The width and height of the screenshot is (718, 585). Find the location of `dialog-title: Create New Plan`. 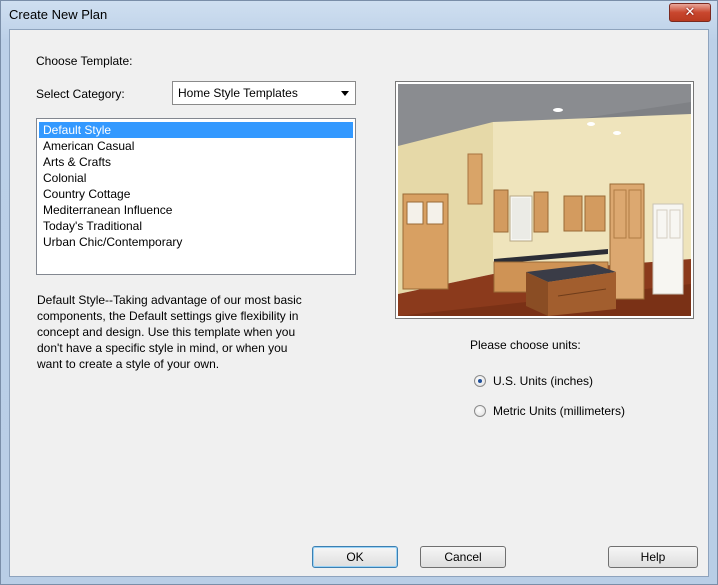

dialog-title: Create New Plan is located at coordinates (58, 14).